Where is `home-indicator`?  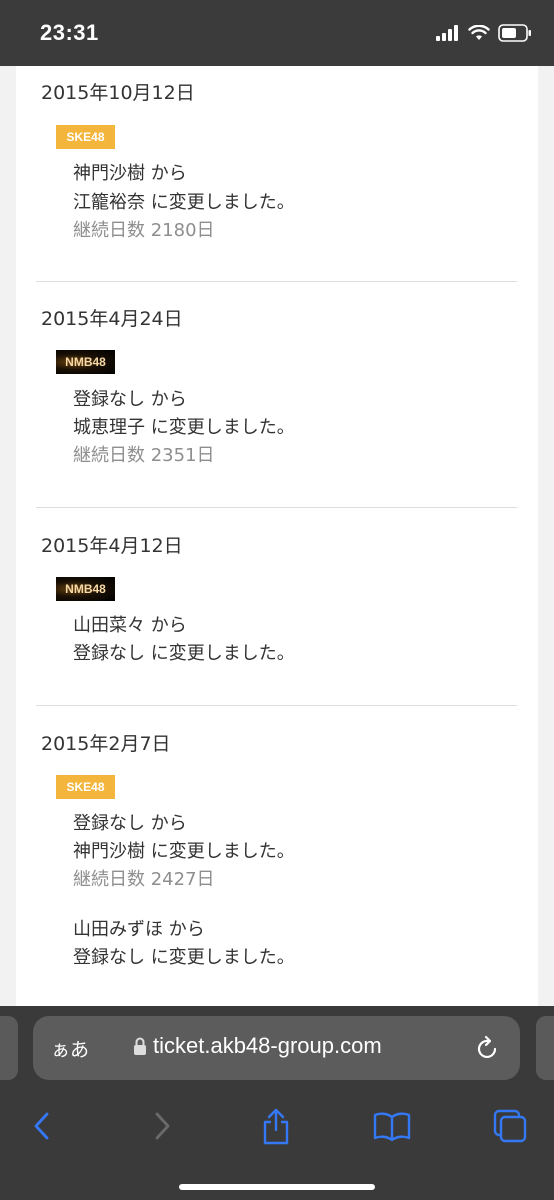 home-indicator is located at coordinates (277, 1187).